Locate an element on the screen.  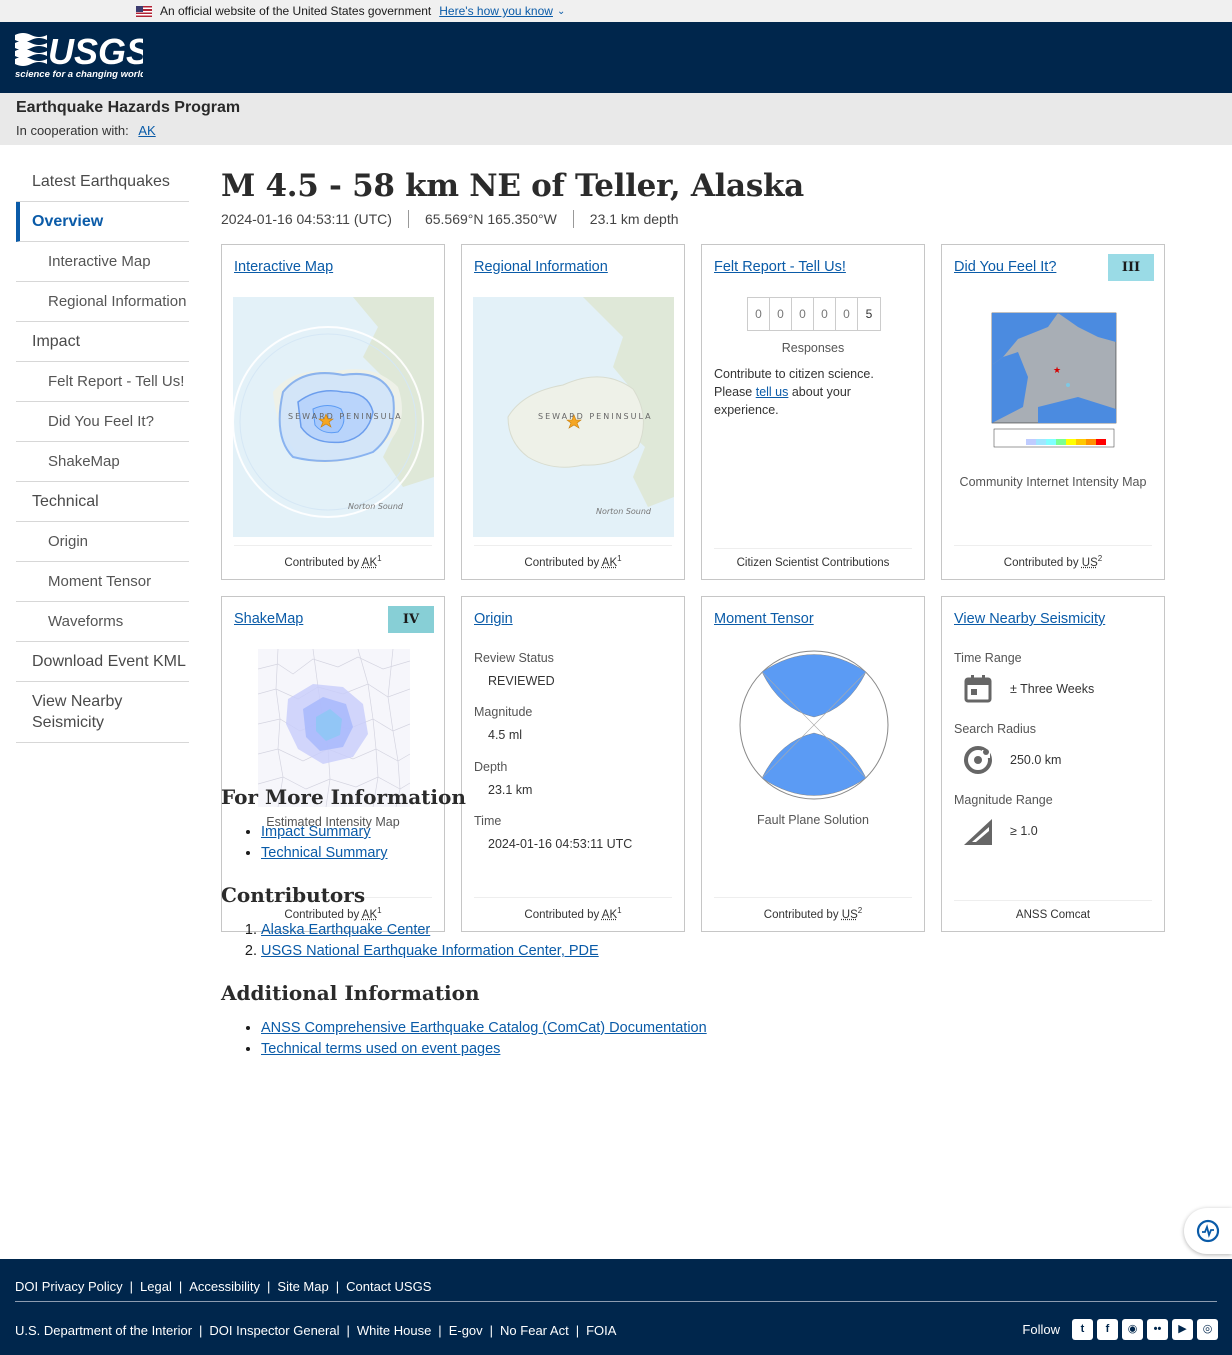
card-title-shakemap: ShakeMap is located at coordinates (268, 619).